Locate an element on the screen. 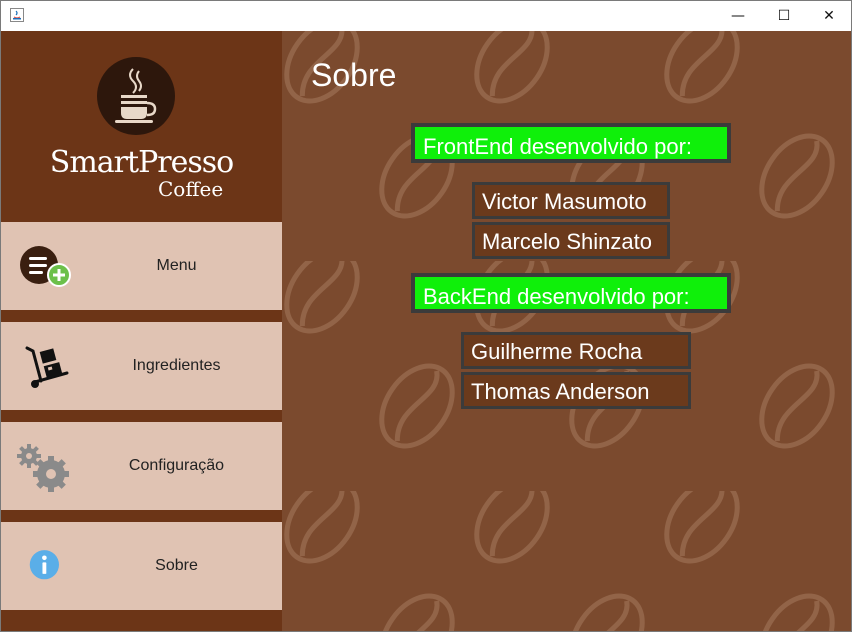 Image resolution: width=852 pixels, height=632 pixels. java-app-icon is located at coordinates (17, 15).